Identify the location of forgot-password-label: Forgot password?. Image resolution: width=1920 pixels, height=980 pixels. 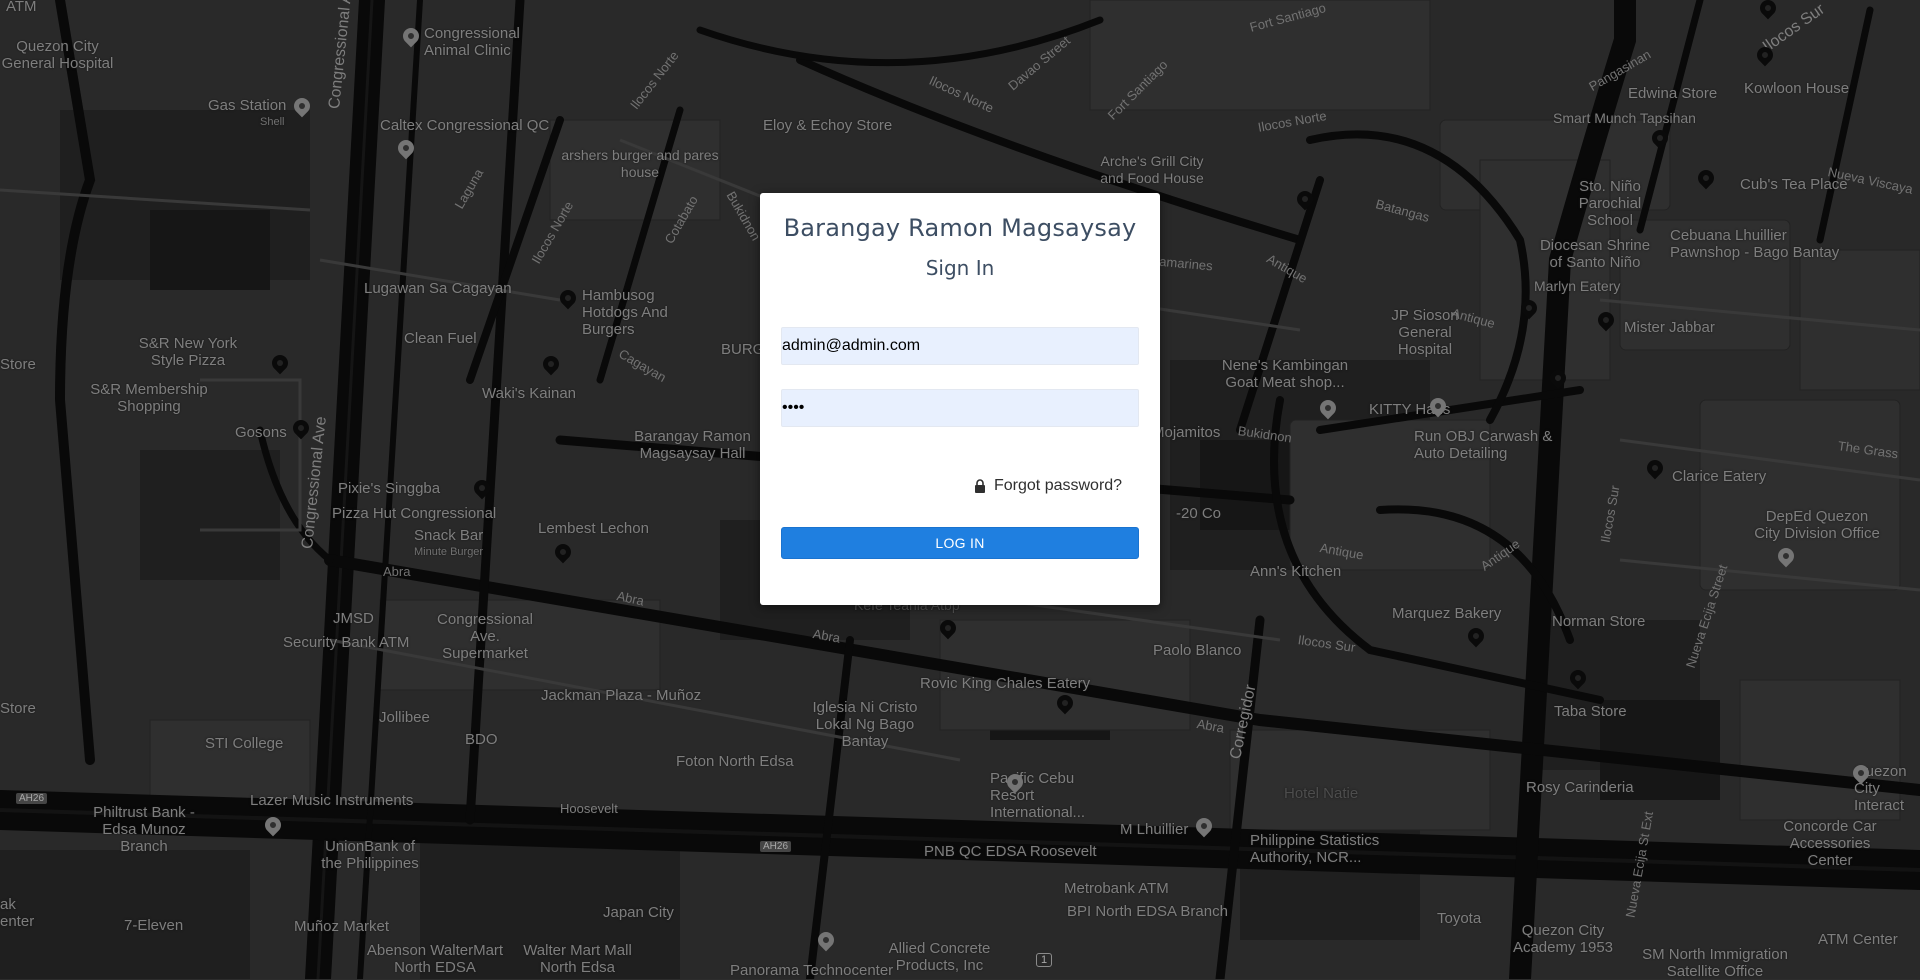
(1058, 485).